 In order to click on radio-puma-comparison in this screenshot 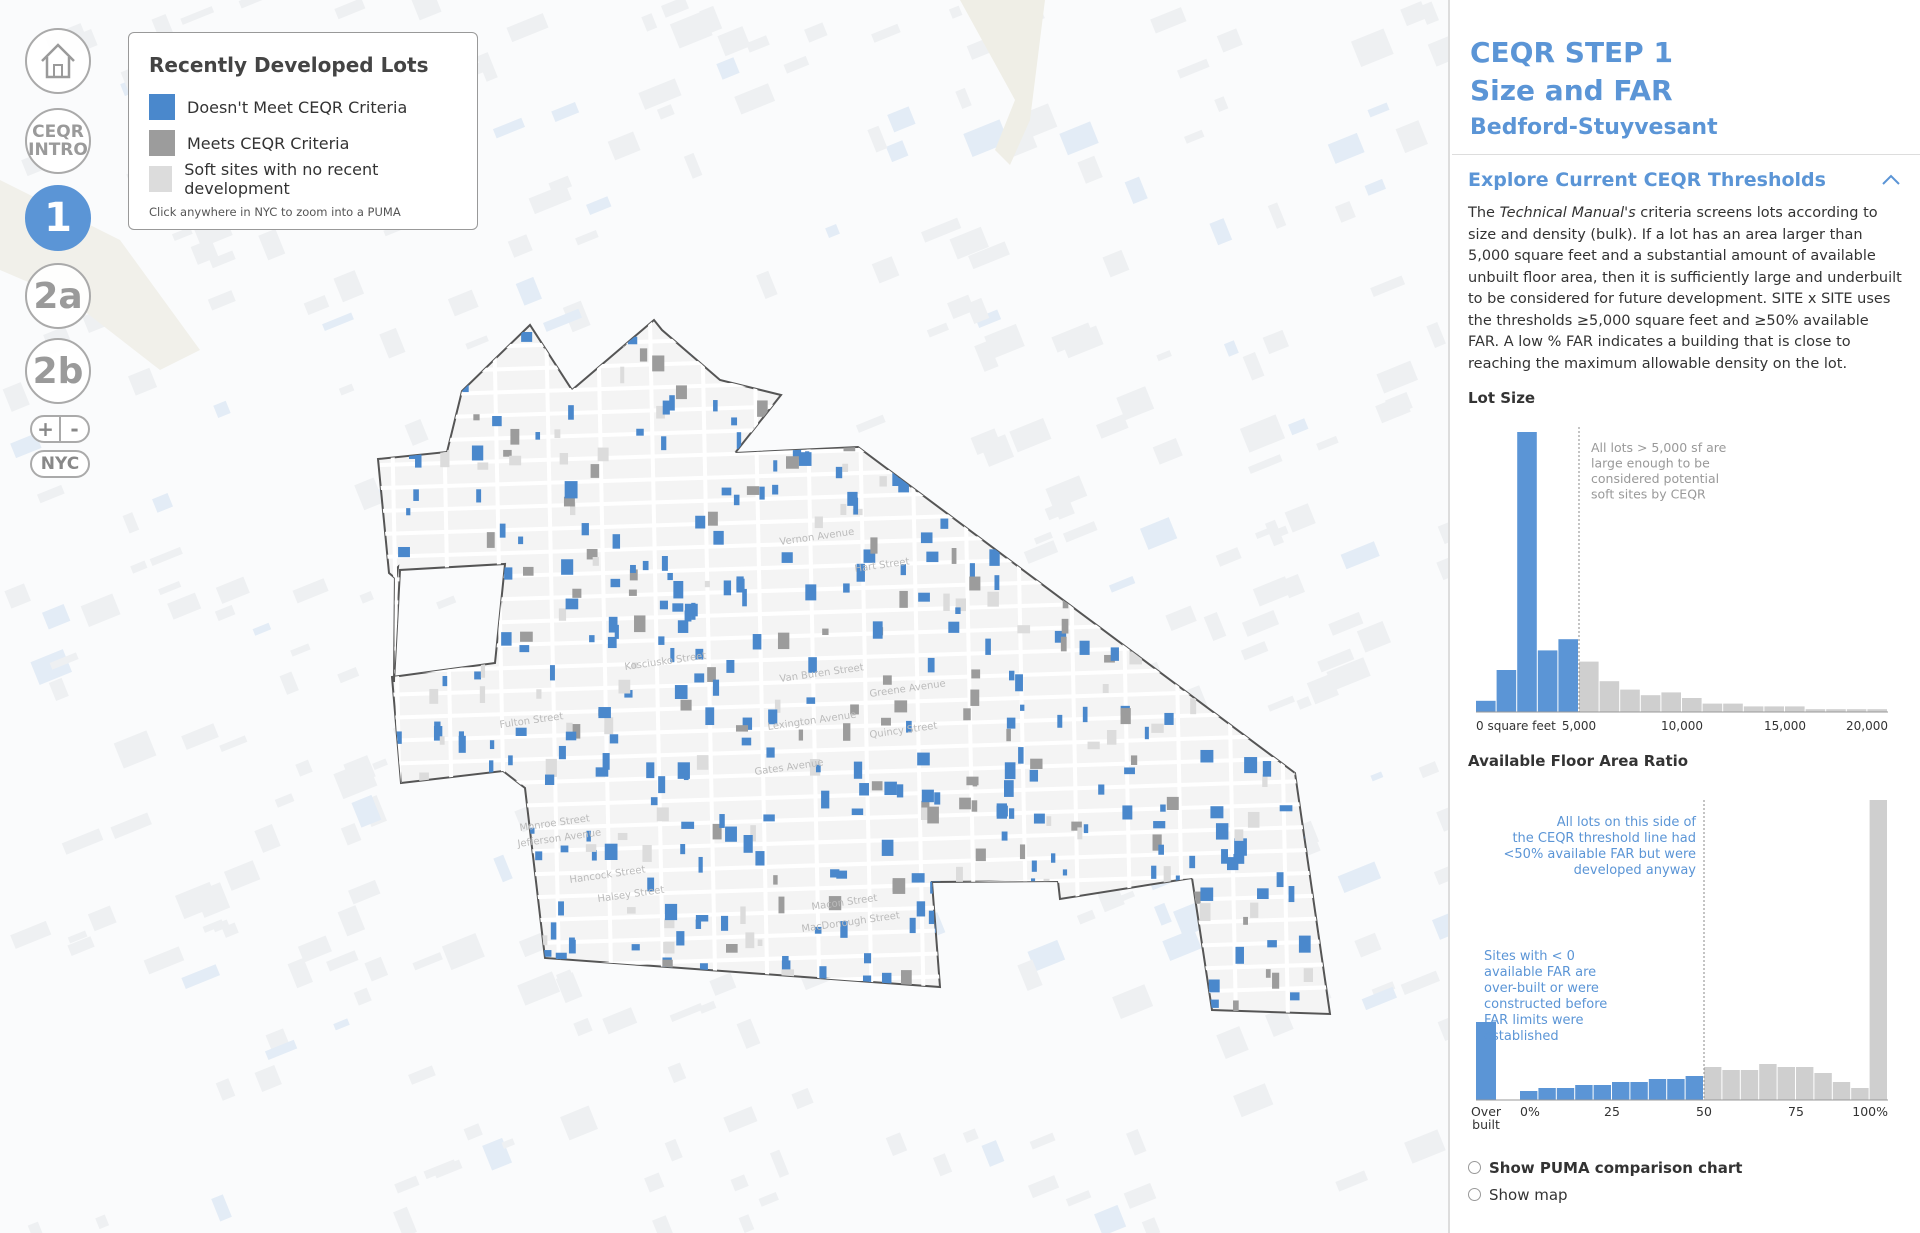, I will do `click(1474, 1167)`.